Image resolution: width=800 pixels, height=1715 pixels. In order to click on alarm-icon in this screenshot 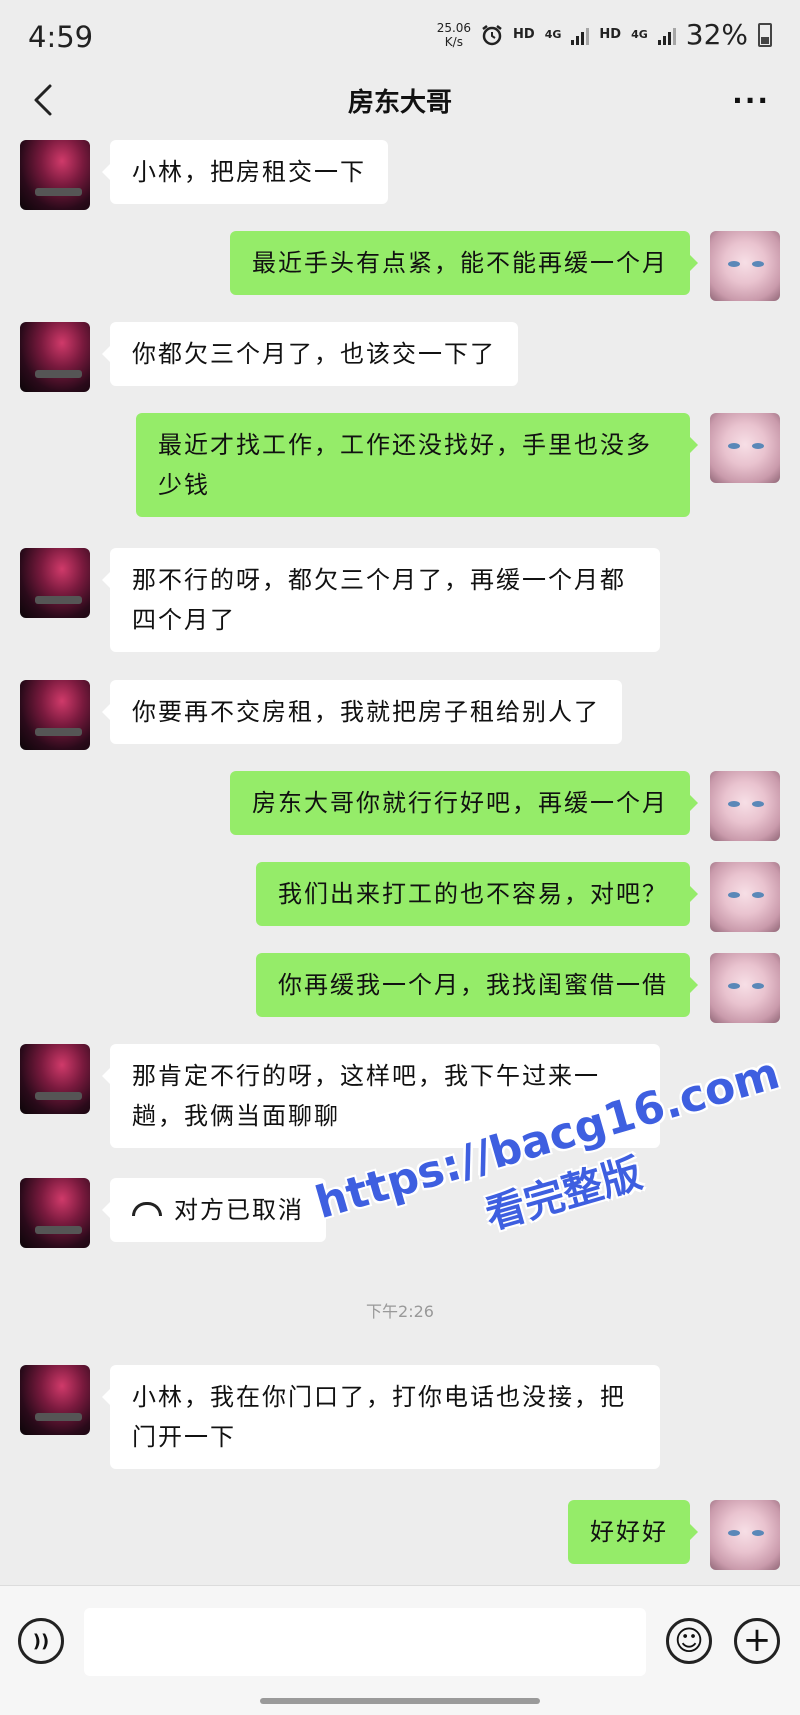, I will do `click(492, 34)`.